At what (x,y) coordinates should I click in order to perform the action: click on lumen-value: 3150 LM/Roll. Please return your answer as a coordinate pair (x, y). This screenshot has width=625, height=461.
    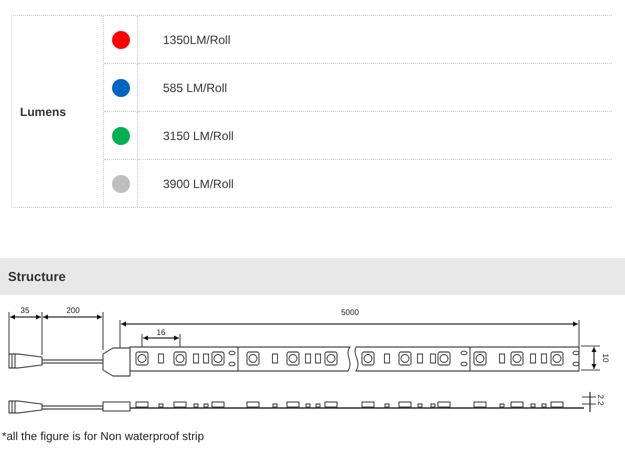
    Looking at the image, I should click on (198, 135).